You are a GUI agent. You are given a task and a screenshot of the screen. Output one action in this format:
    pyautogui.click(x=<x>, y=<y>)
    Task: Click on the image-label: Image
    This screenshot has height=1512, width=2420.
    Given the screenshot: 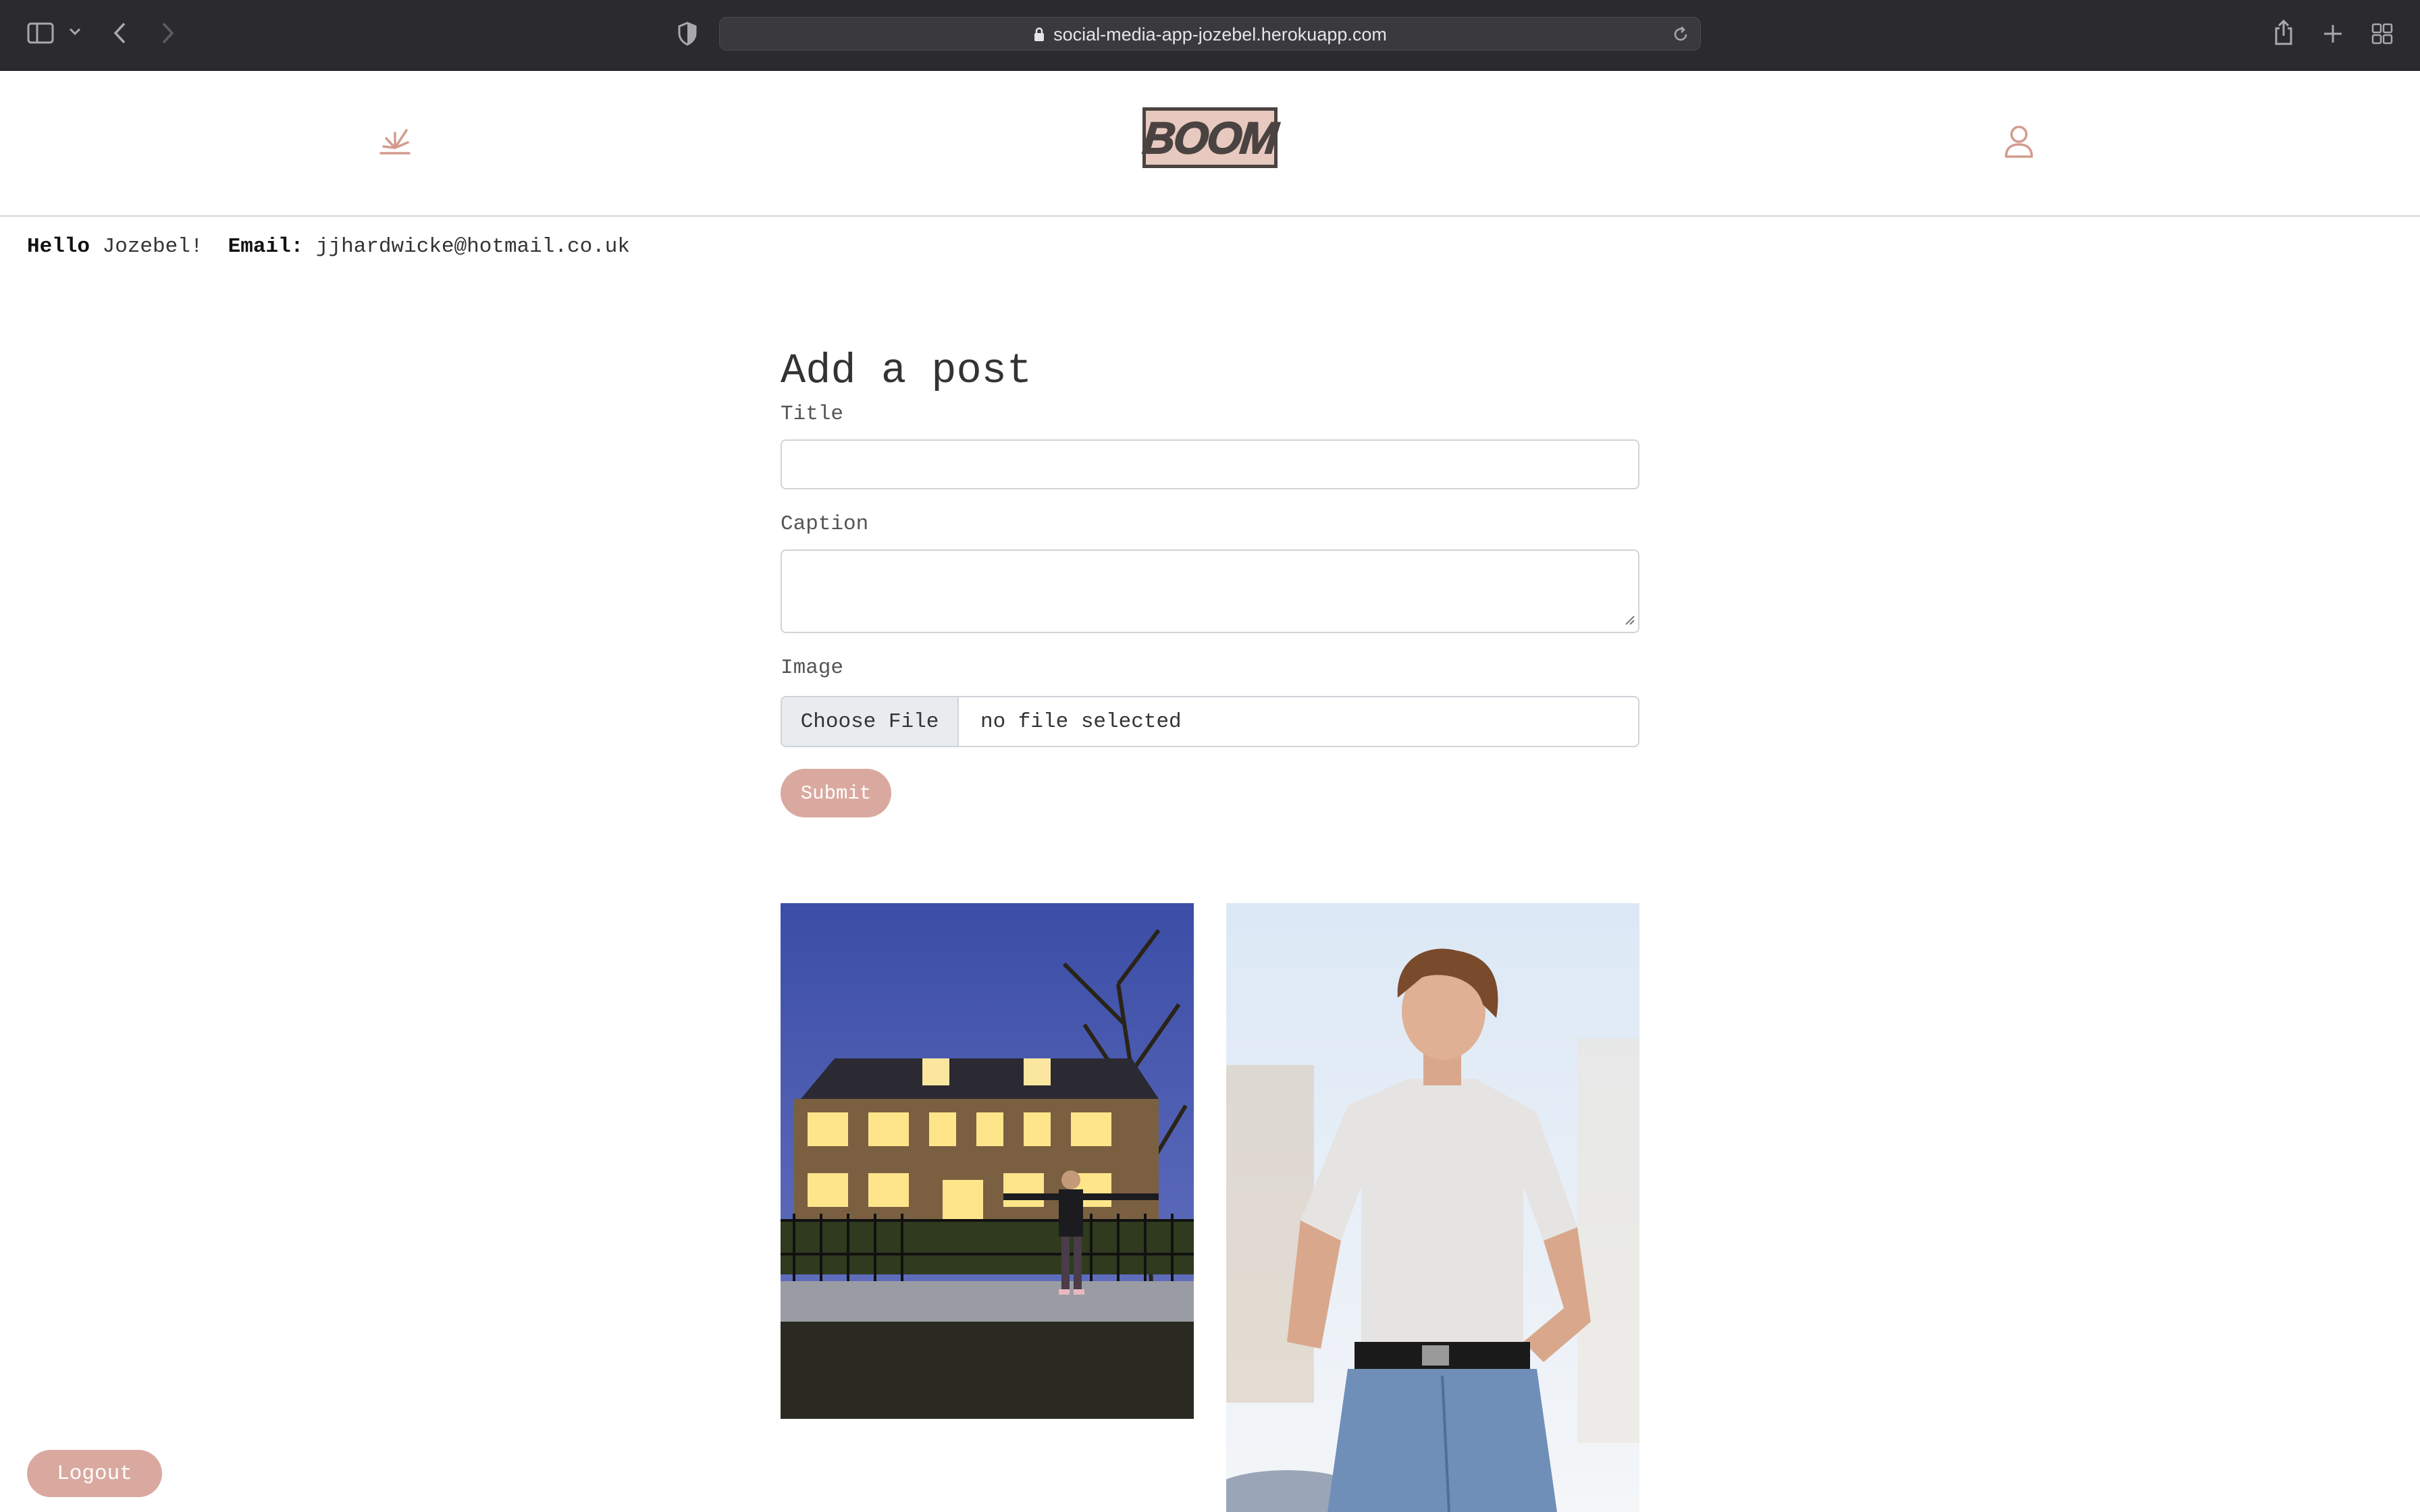 What is the action you would take?
    pyautogui.click(x=812, y=668)
    